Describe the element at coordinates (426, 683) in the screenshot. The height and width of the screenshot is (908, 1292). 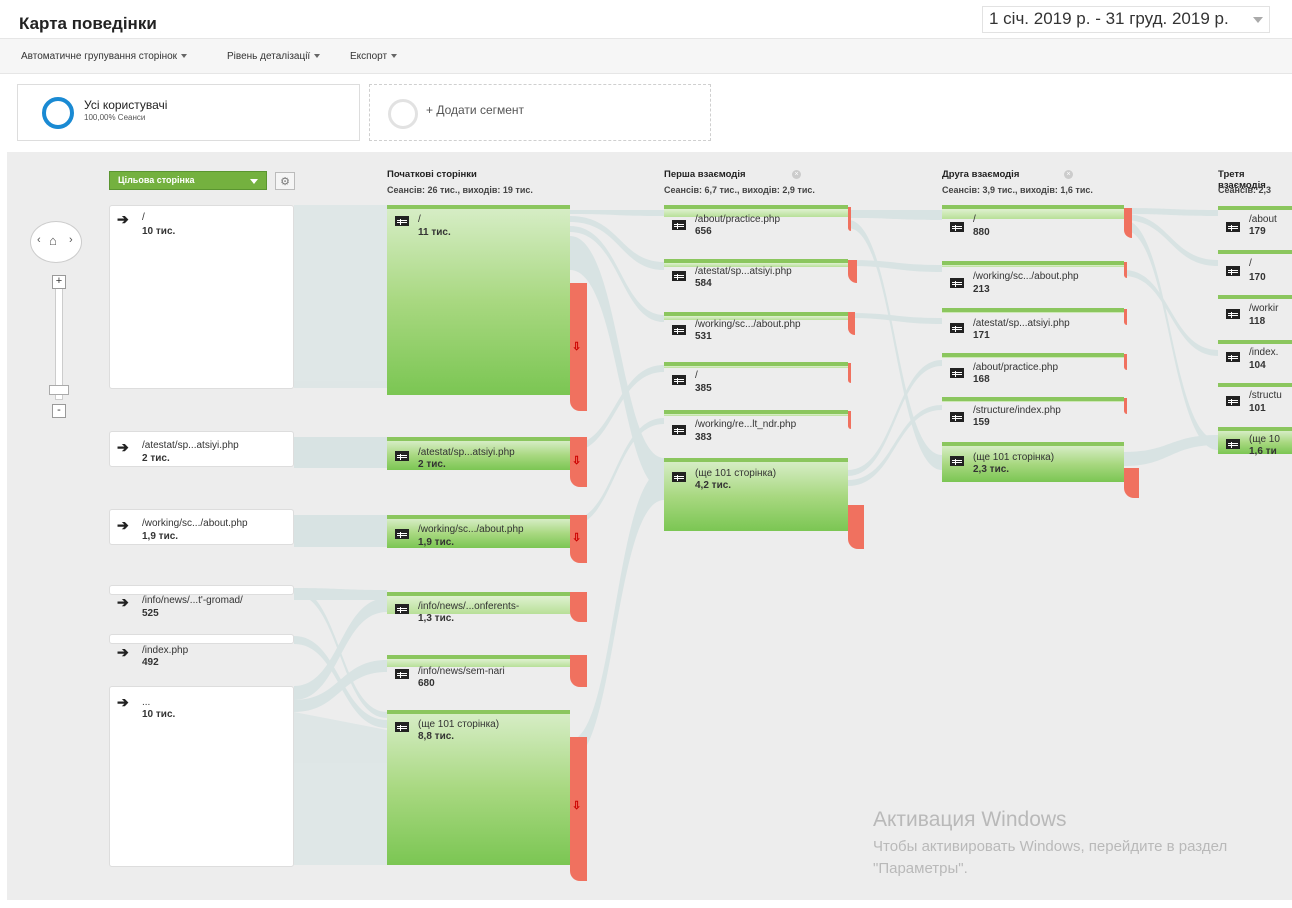
I see `node-value: 680` at that location.